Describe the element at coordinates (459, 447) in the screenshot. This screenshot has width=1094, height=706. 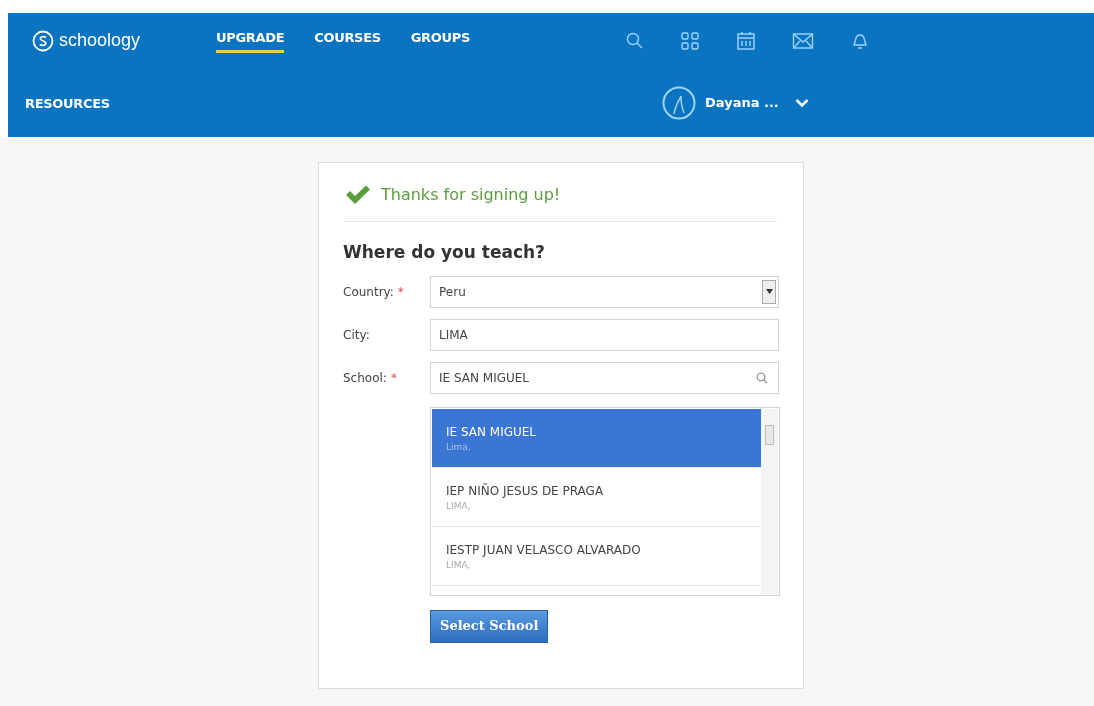
I see `school-city: Lima,` at that location.